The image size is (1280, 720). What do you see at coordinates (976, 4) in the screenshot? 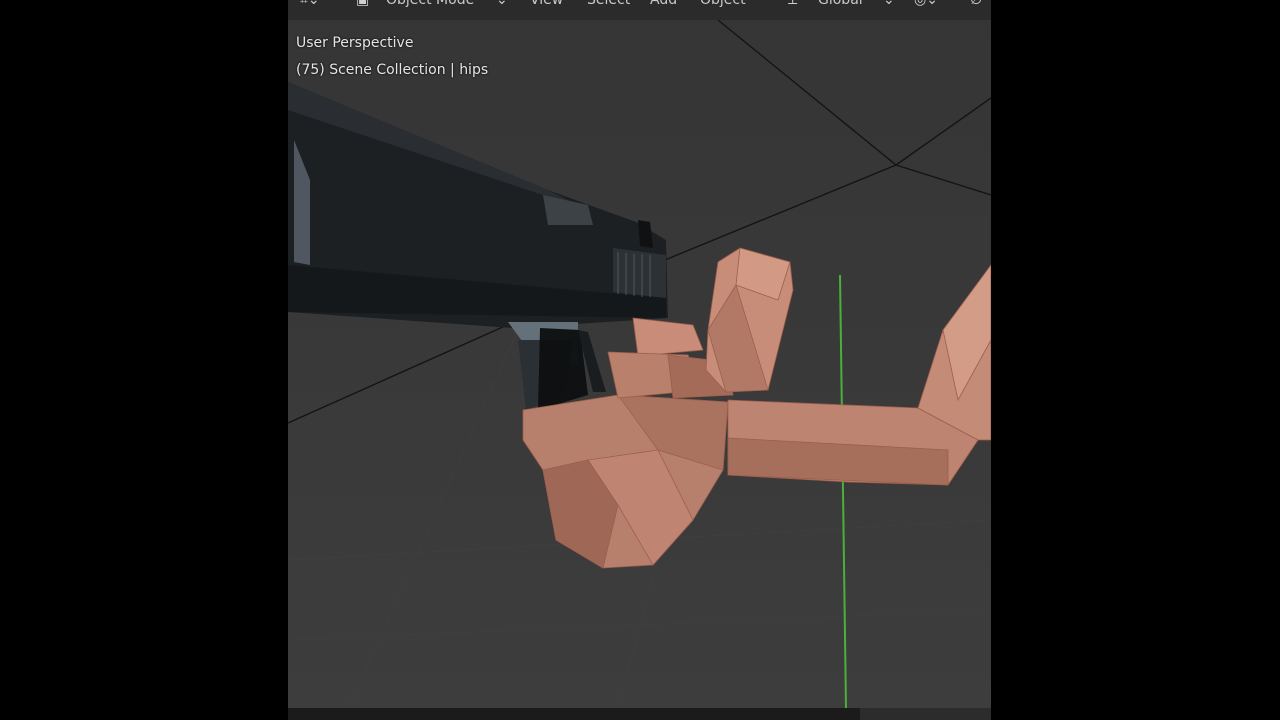
I see `snap-icon: ∅` at bounding box center [976, 4].